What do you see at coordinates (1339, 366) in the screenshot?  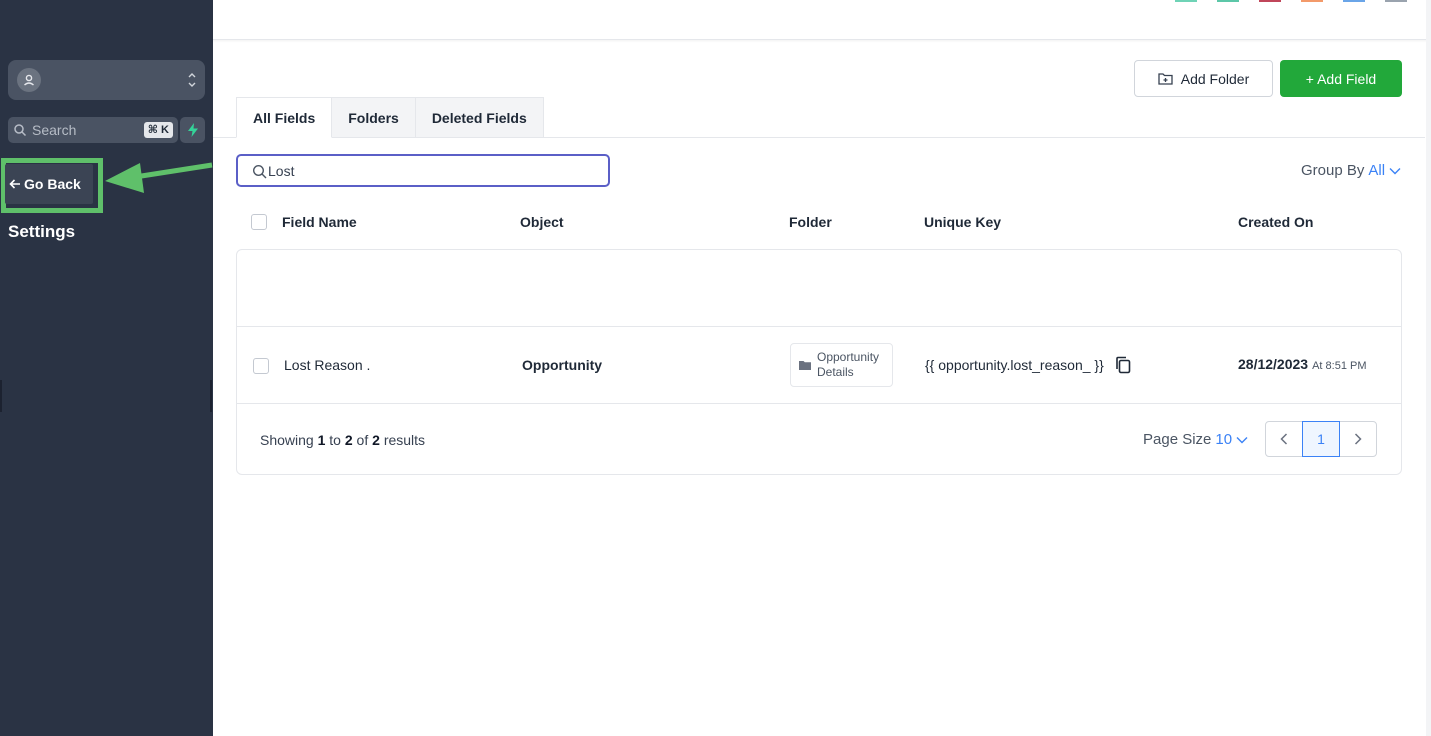 I see `created-time: At 8:51 PM` at bounding box center [1339, 366].